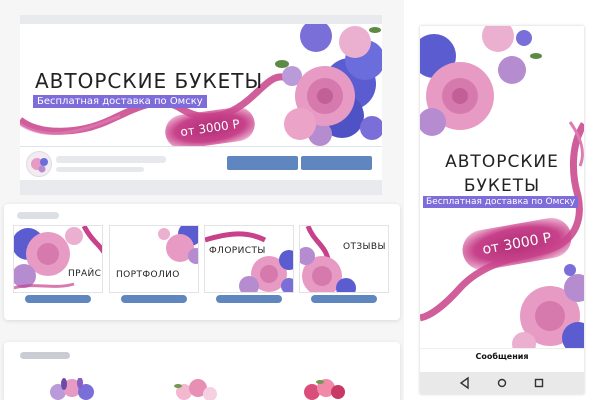 The width and height of the screenshot is (600, 400). I want to click on subscribe-button, so click(262, 163).